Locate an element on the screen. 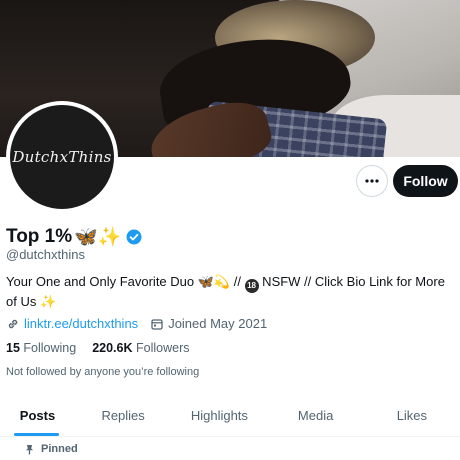 The width and height of the screenshot is (460, 460). profile-link: linktr.ee/dutchxthins is located at coordinates (72, 323).